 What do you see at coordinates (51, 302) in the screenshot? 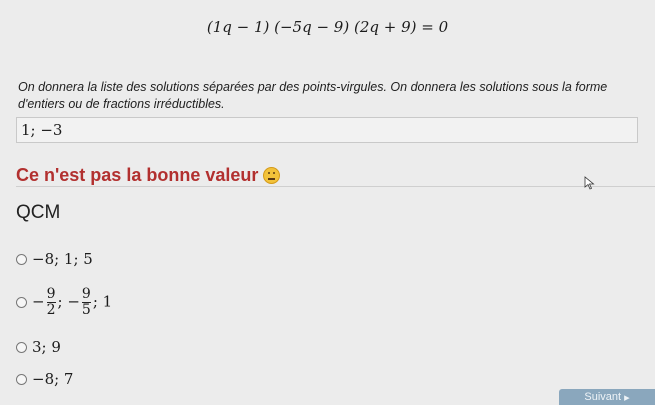
I see `fraction-1: 9 2` at bounding box center [51, 302].